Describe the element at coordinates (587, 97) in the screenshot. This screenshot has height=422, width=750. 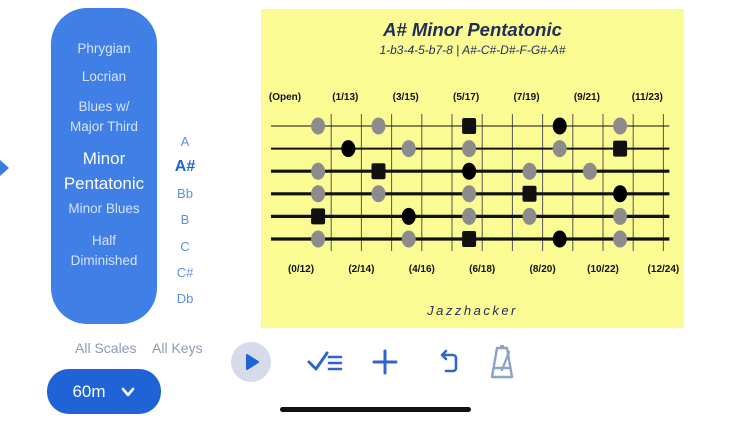
I see `fret-label-top: (9/21)` at that location.